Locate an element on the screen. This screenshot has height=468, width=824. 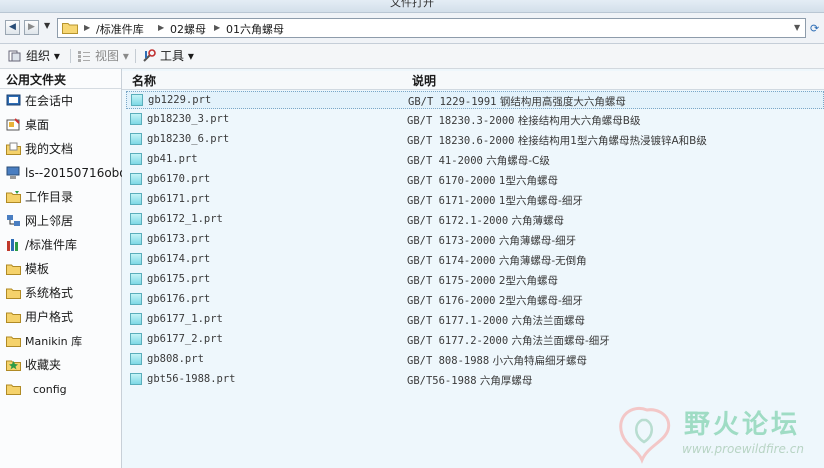
table-row: gb41.prt GB/T 41-2000 六角螺母-C级 is located at coordinates (475, 160).